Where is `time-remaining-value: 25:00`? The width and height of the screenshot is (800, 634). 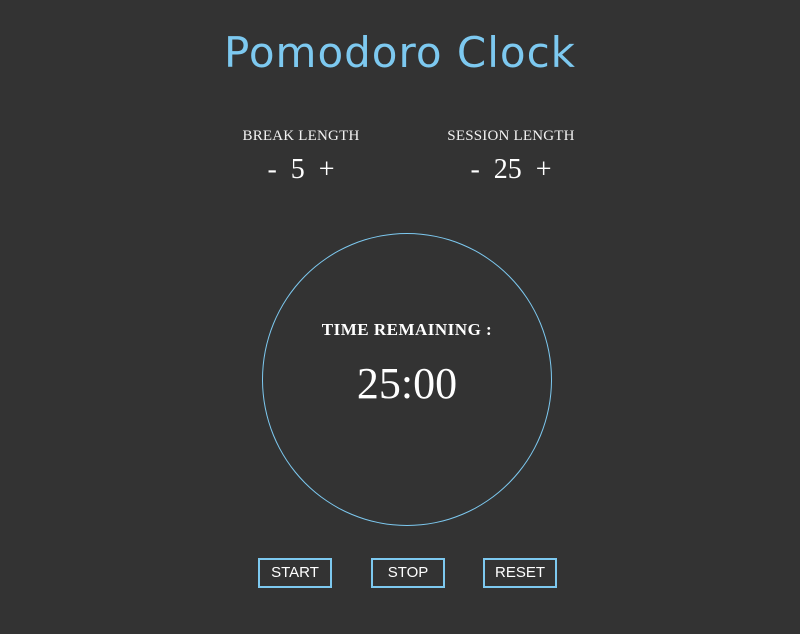 time-remaining-value: 25:00 is located at coordinates (407, 383).